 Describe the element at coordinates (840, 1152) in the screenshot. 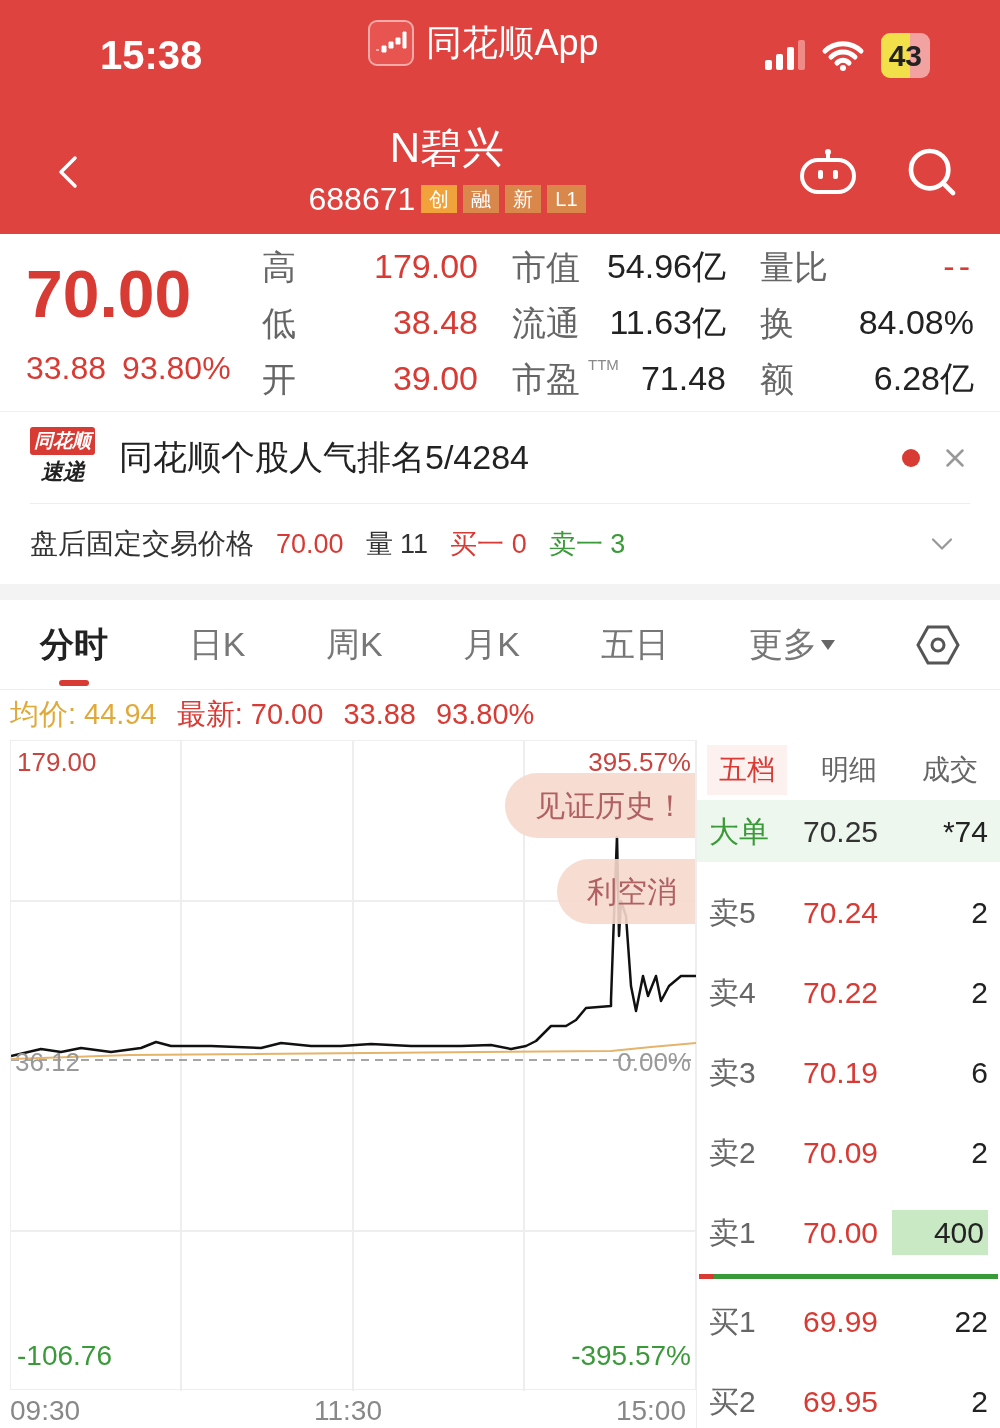

I see `order-price: 70.09` at that location.